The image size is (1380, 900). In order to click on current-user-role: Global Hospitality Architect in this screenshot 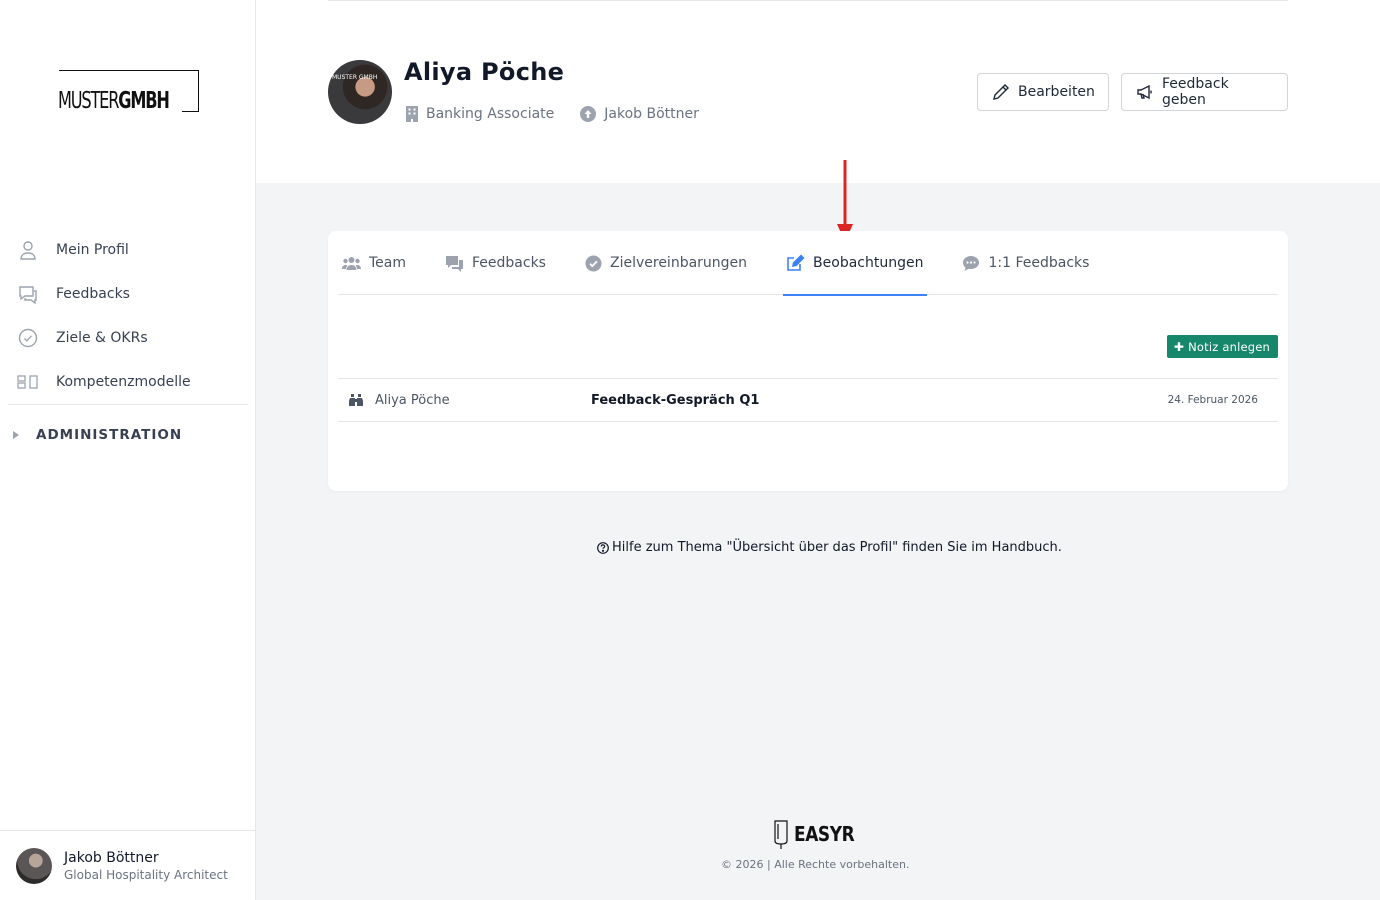, I will do `click(146, 874)`.